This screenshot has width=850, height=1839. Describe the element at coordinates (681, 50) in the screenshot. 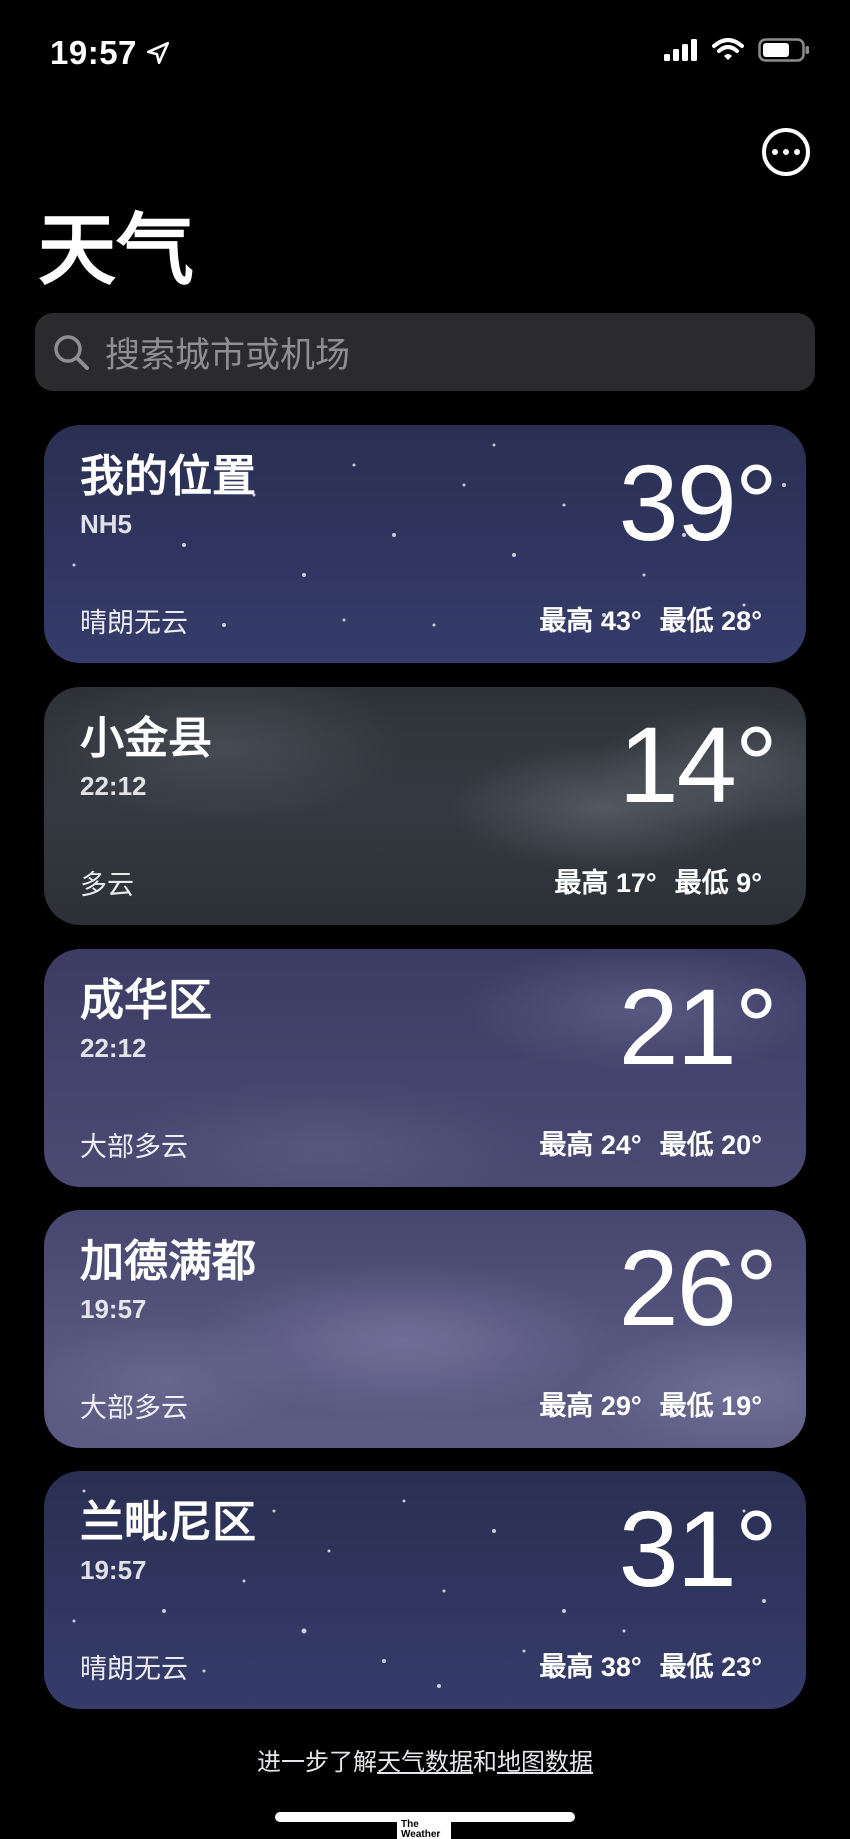

I see `cellular-signal-icon` at that location.